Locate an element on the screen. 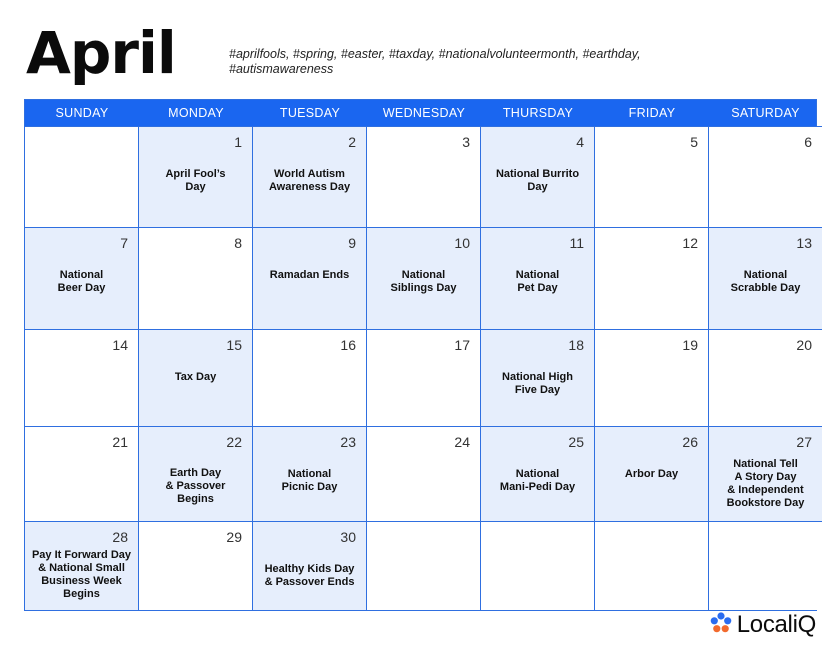  day-number: 5 is located at coordinates (694, 142).